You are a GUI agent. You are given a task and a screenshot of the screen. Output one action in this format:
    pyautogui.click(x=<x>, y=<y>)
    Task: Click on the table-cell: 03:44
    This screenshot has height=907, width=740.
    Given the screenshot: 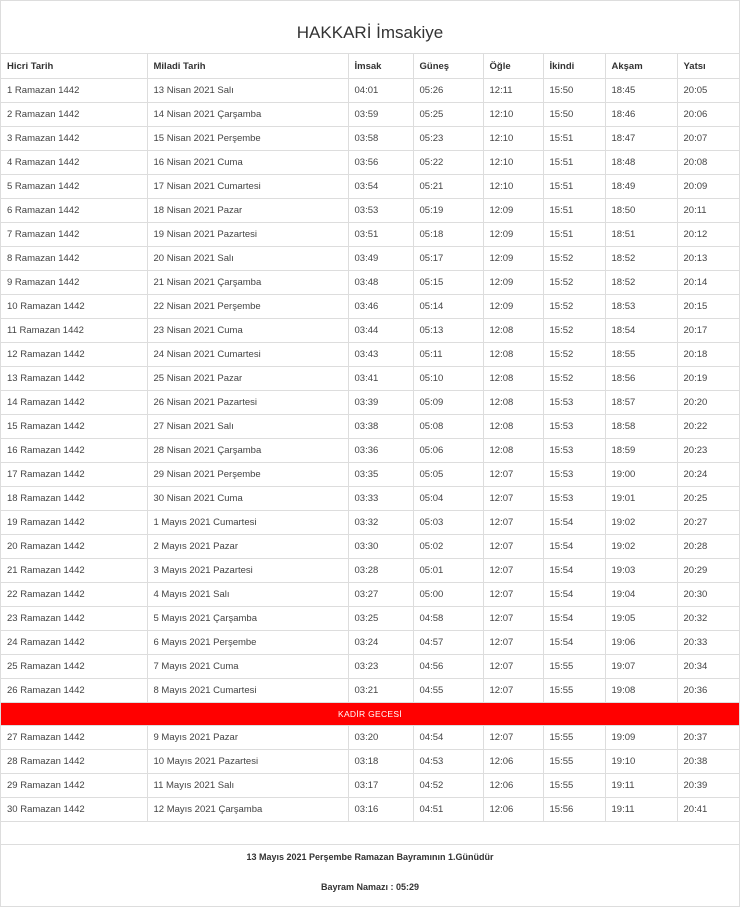 What is the action you would take?
    pyautogui.click(x=380, y=330)
    